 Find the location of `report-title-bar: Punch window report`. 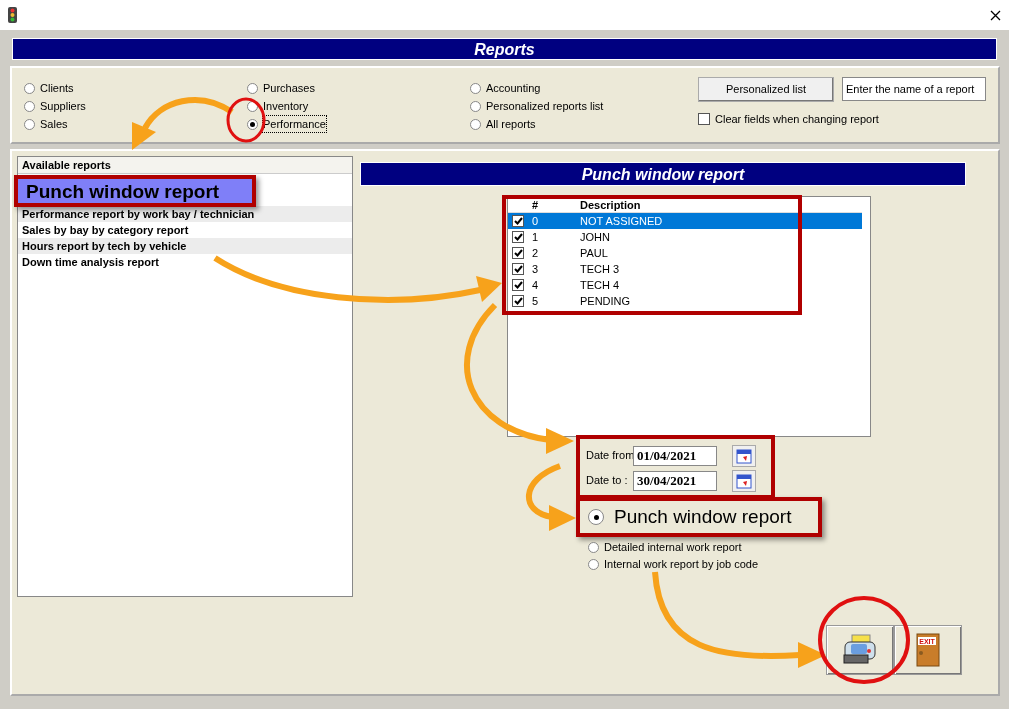

report-title-bar: Punch window report is located at coordinates (663, 174).